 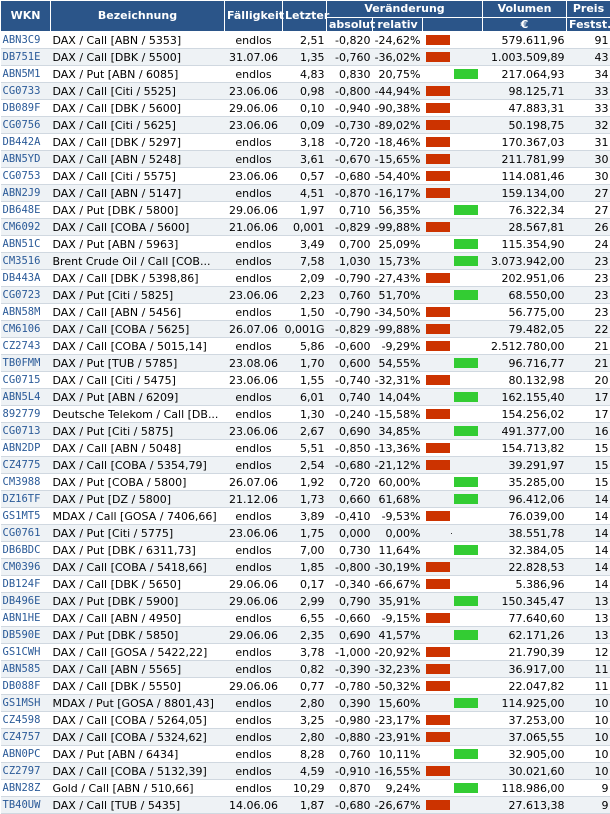 What do you see at coordinates (305, 516) in the screenshot?
I see `last-price: 3,89` at bounding box center [305, 516].